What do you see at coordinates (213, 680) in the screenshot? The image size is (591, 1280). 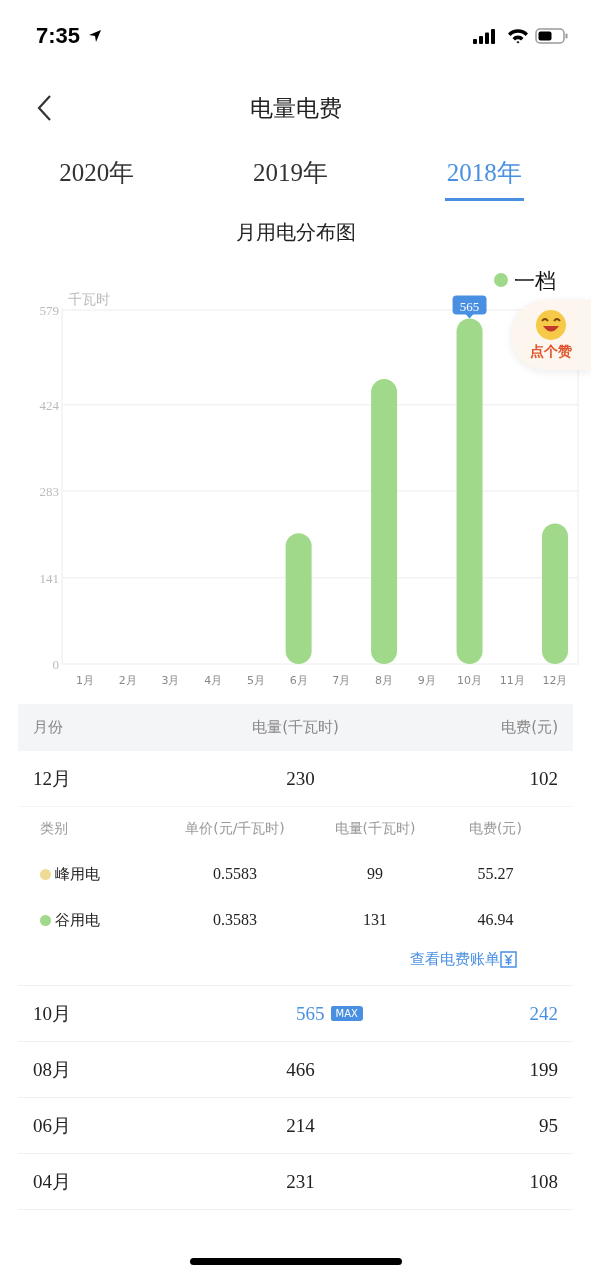 I see `x-axis-label: 4月` at bounding box center [213, 680].